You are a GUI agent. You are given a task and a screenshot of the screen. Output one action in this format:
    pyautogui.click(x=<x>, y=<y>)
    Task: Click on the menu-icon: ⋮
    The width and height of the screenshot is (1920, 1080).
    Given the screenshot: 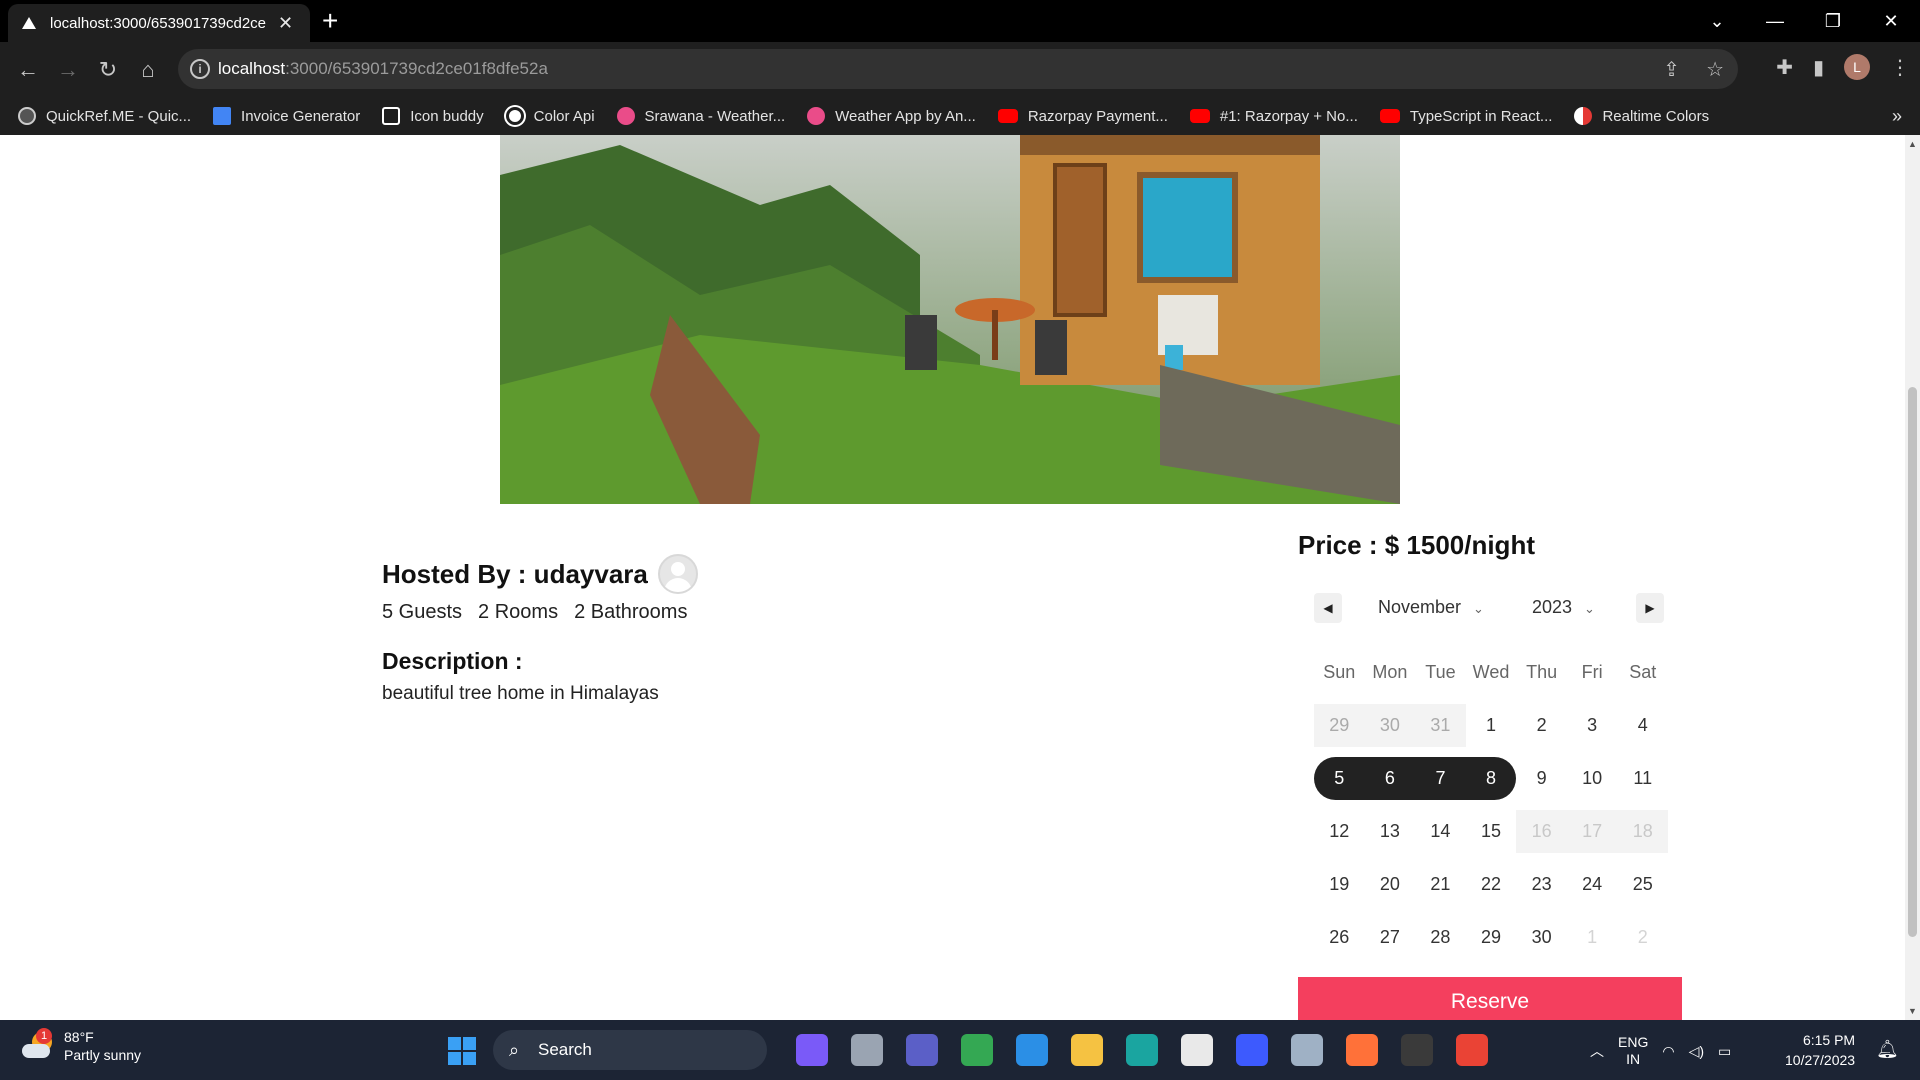 What is the action you would take?
    pyautogui.click(x=1900, y=67)
    